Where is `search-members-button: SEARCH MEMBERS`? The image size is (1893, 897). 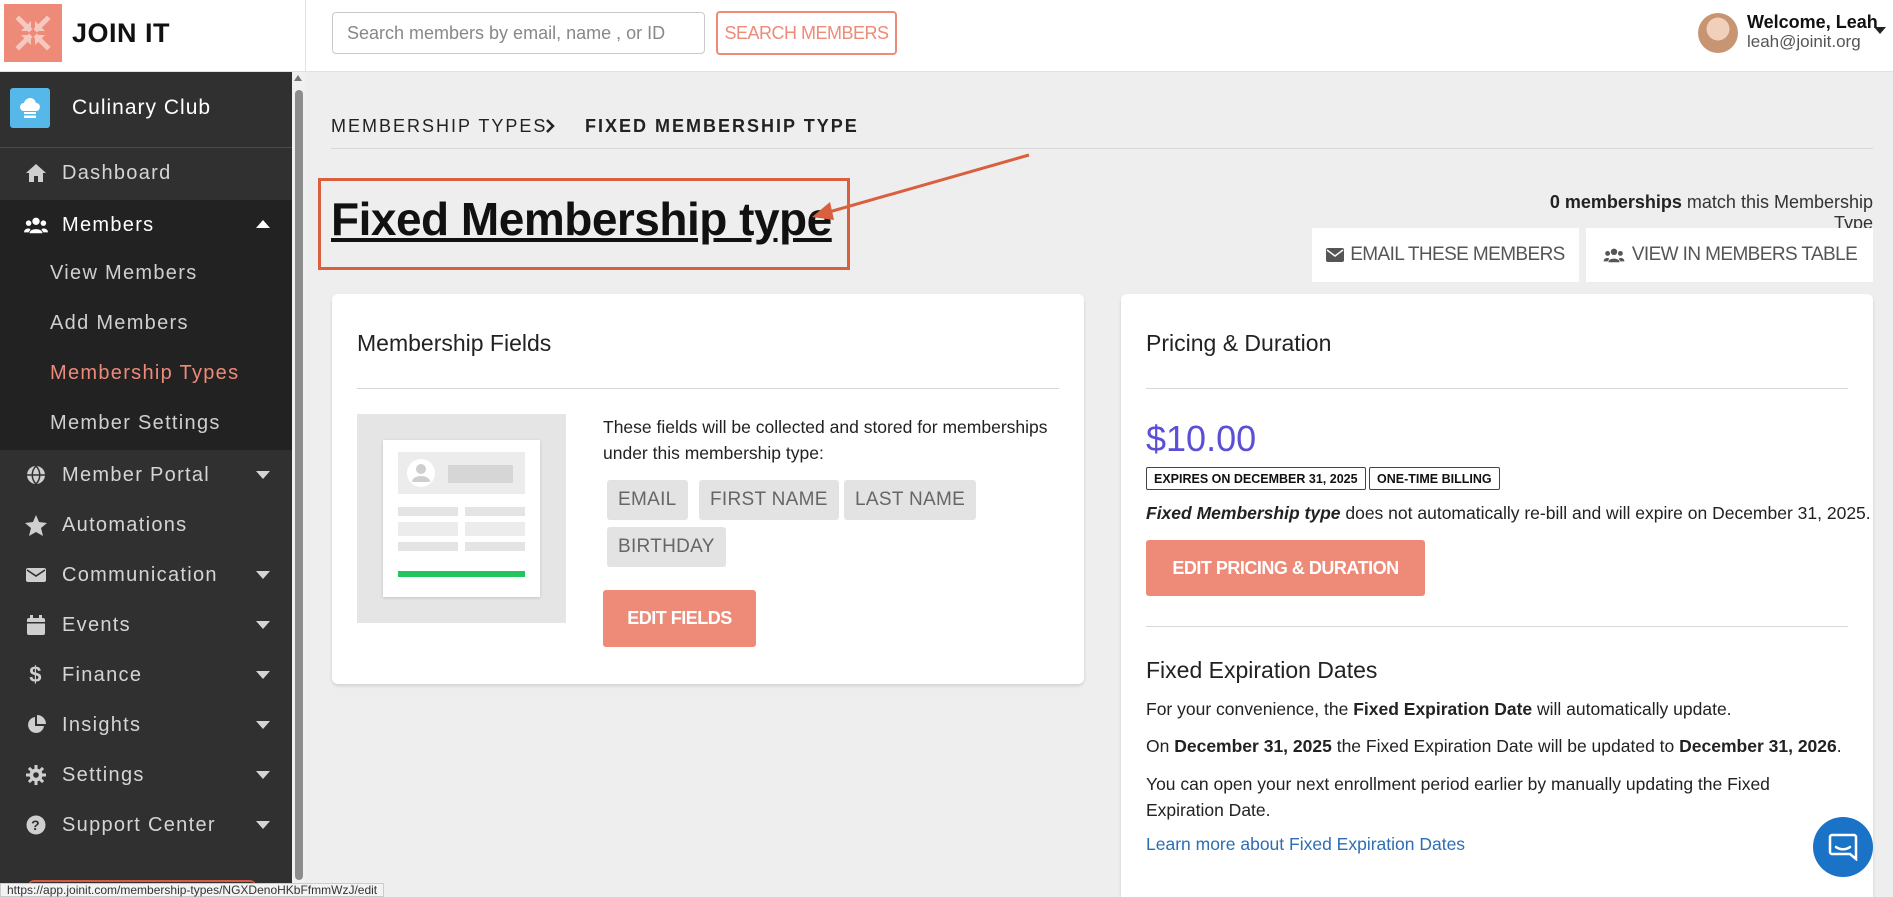 search-members-button: SEARCH MEMBERS is located at coordinates (806, 33).